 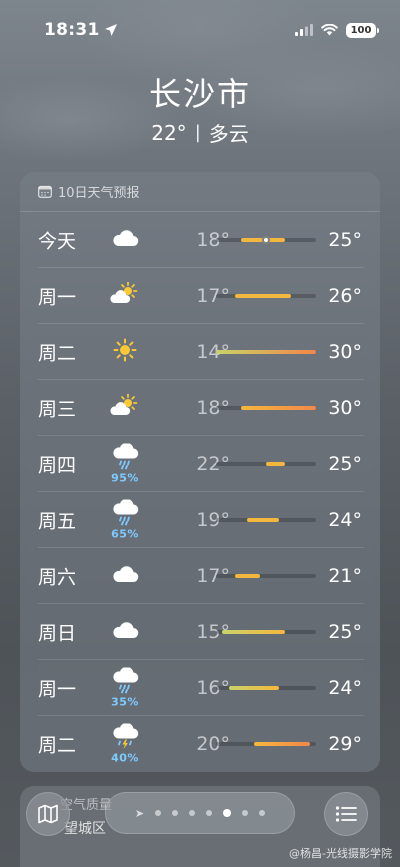 What do you see at coordinates (329, 30) in the screenshot?
I see `wifi-icon` at bounding box center [329, 30].